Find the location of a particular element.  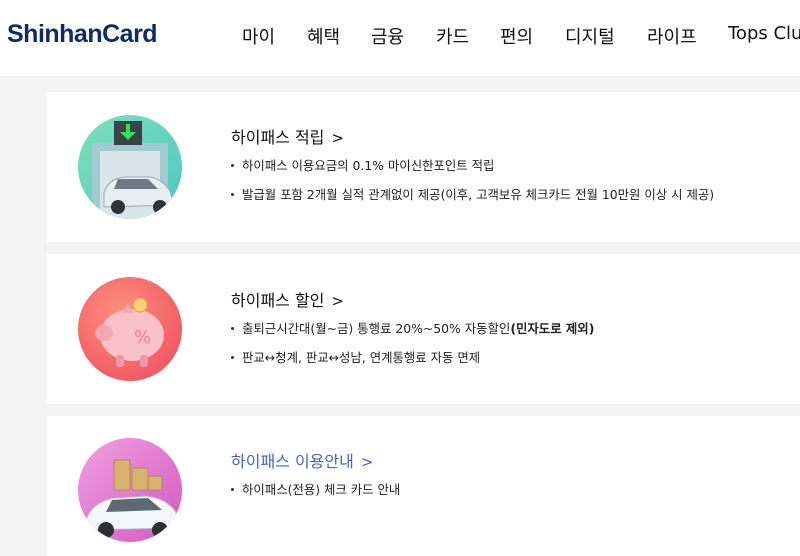

shinhan-card-logo: ShinhanCard is located at coordinates (82, 34).